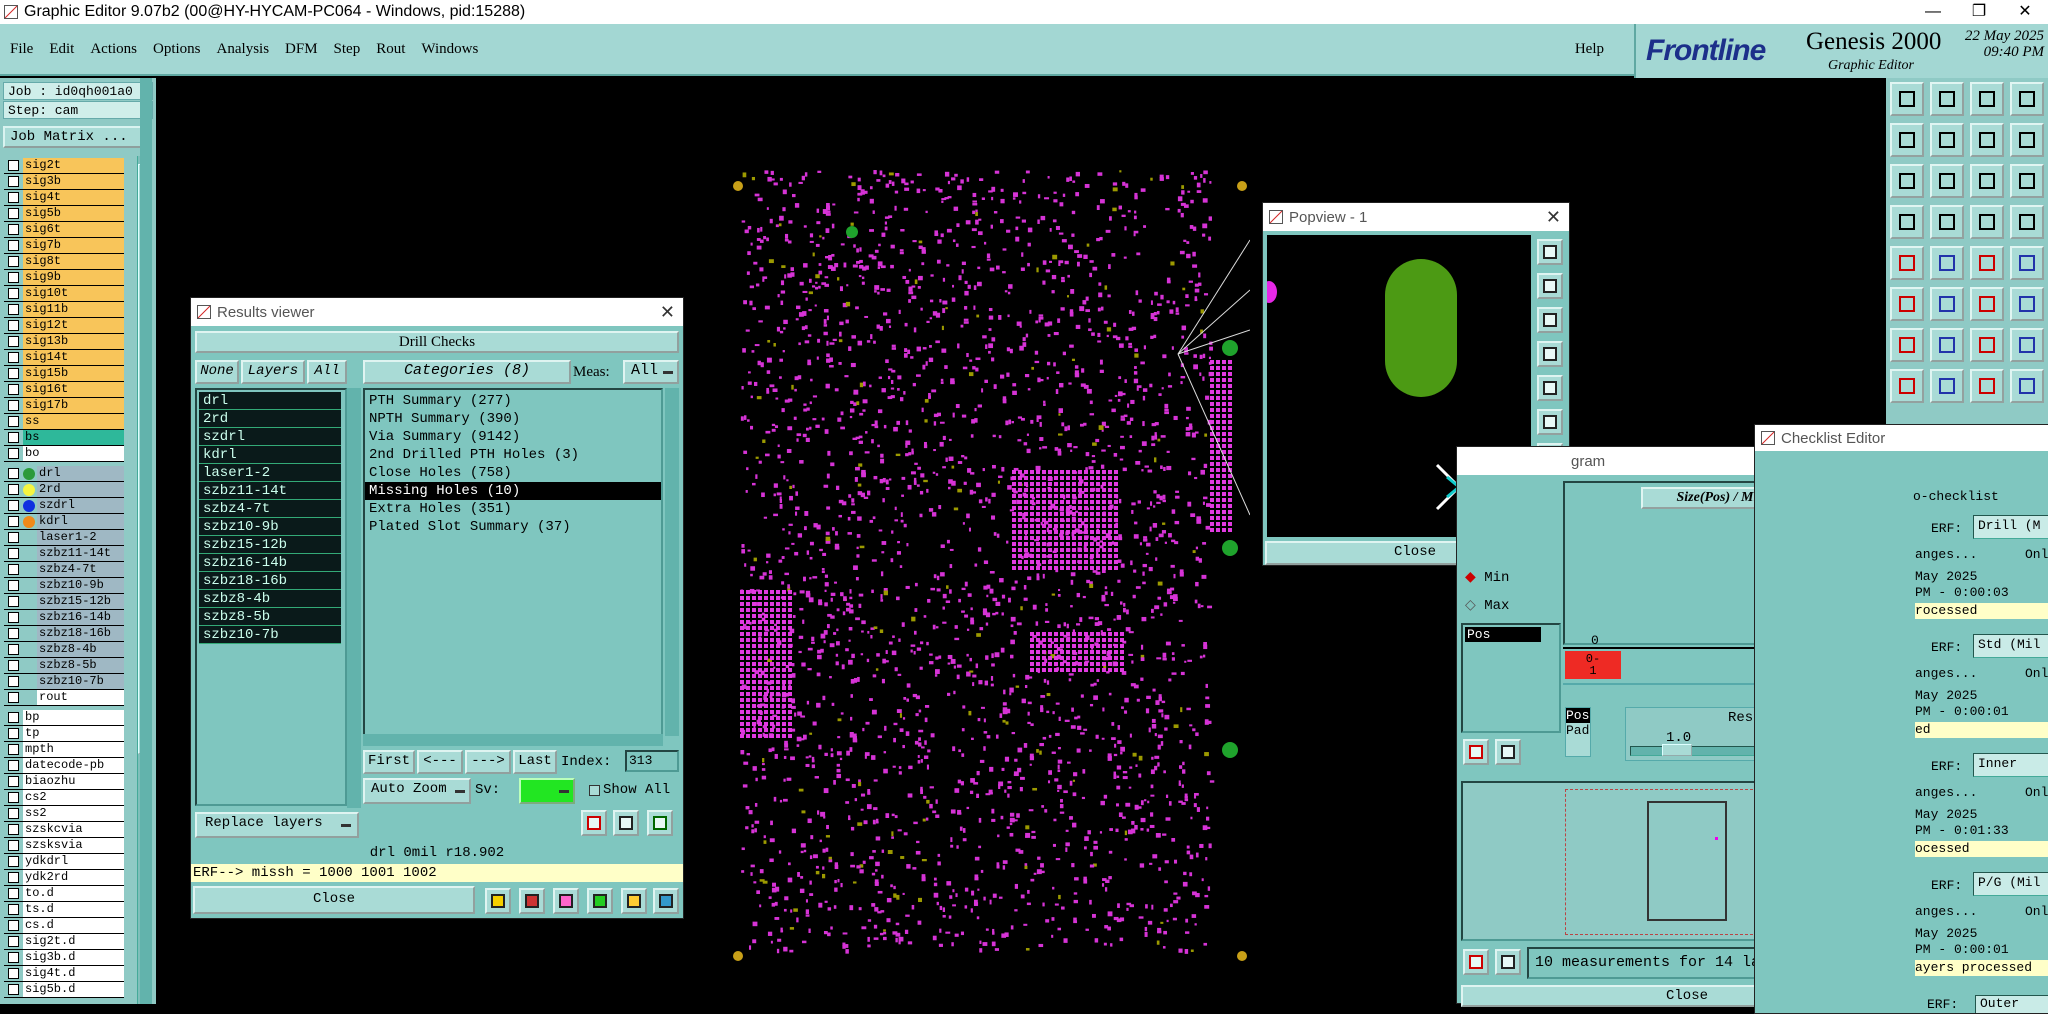 Image resolution: width=2048 pixels, height=1014 pixels. Describe the element at coordinates (660, 823) in the screenshot. I see `undo-icon` at that location.